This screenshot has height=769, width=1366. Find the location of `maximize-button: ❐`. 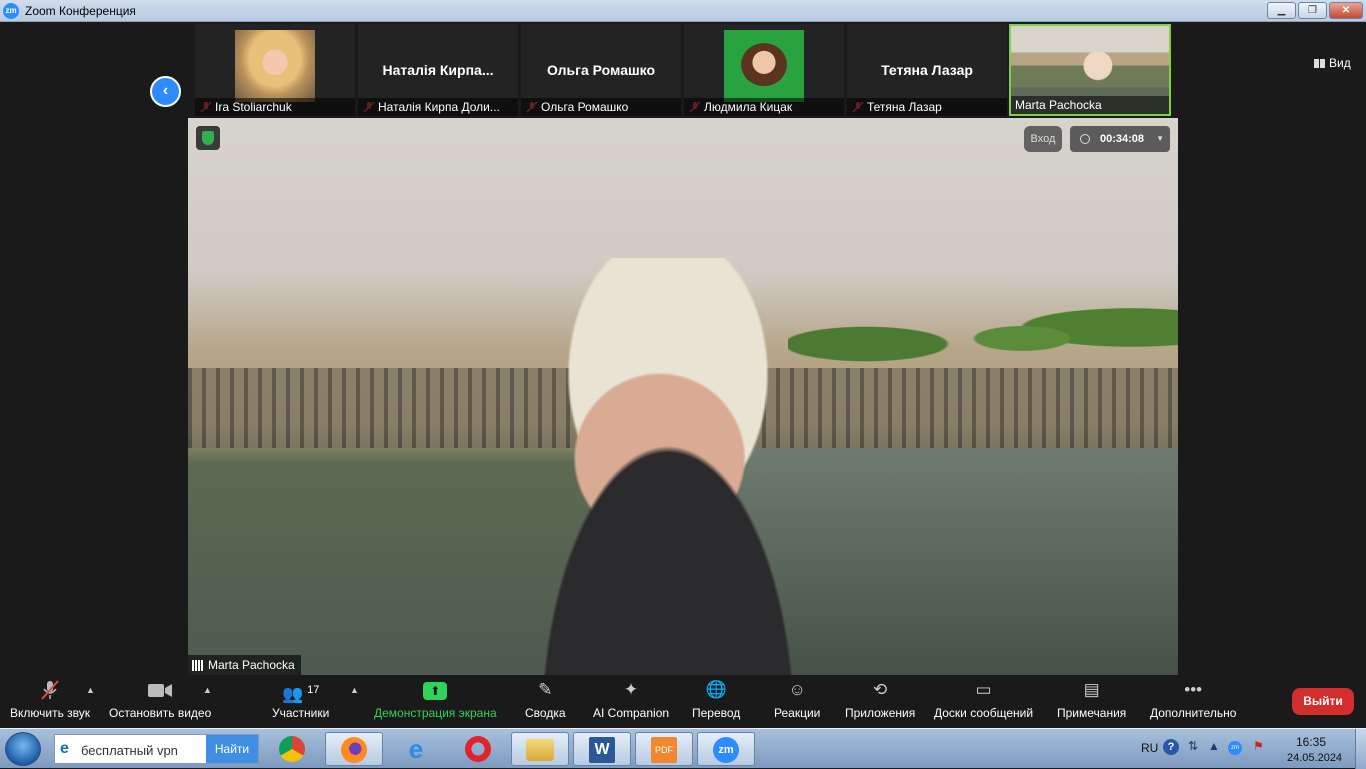

maximize-button: ❐ is located at coordinates (1312, 10).